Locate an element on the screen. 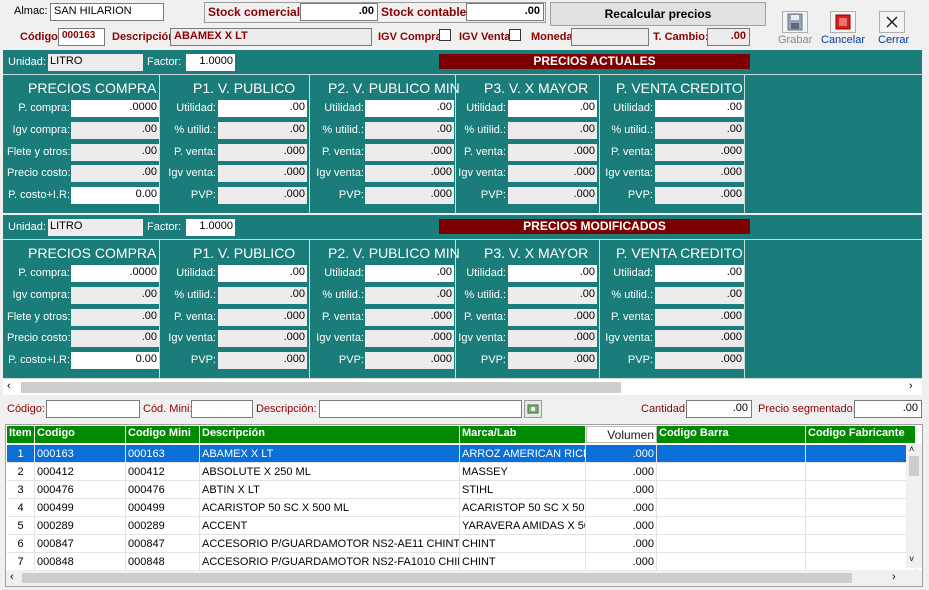 The width and height of the screenshot is (929, 590). marca-header: Marca/Lab is located at coordinates (523, 434).